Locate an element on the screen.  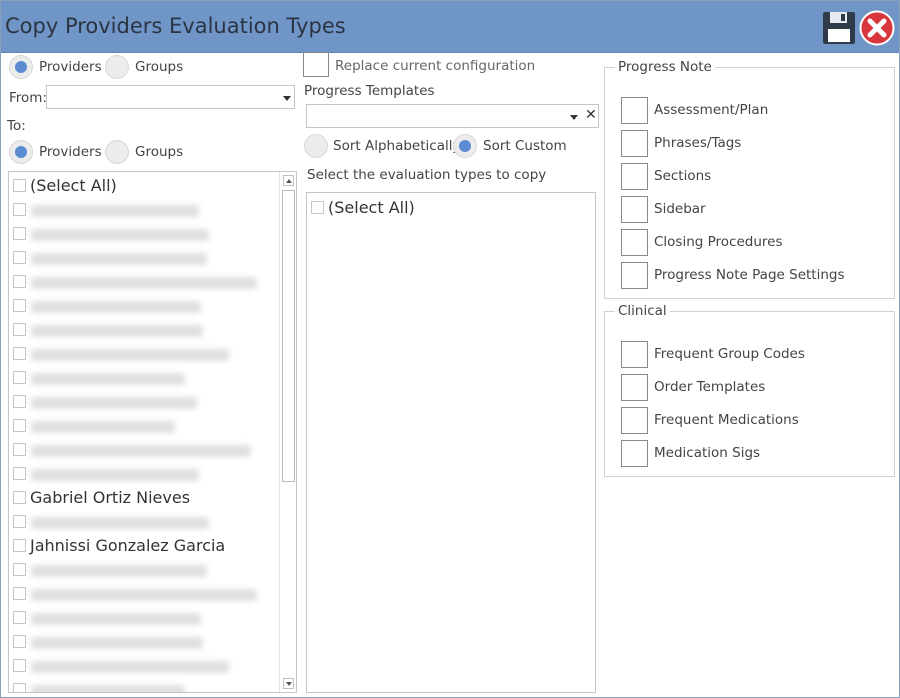
eval-select-all-row: (Select All) is located at coordinates (447, 208).